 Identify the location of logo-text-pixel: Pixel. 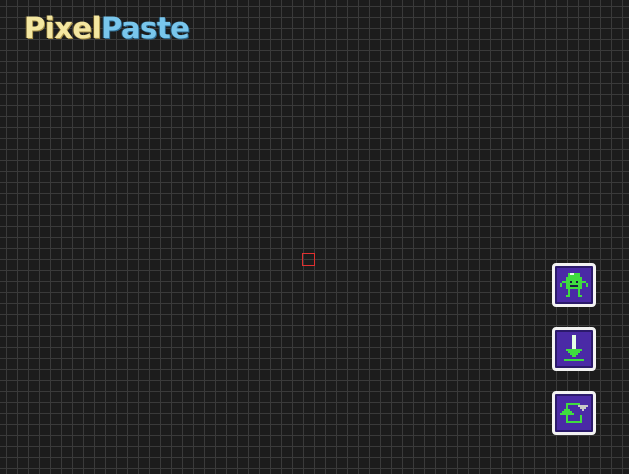
(63, 28).